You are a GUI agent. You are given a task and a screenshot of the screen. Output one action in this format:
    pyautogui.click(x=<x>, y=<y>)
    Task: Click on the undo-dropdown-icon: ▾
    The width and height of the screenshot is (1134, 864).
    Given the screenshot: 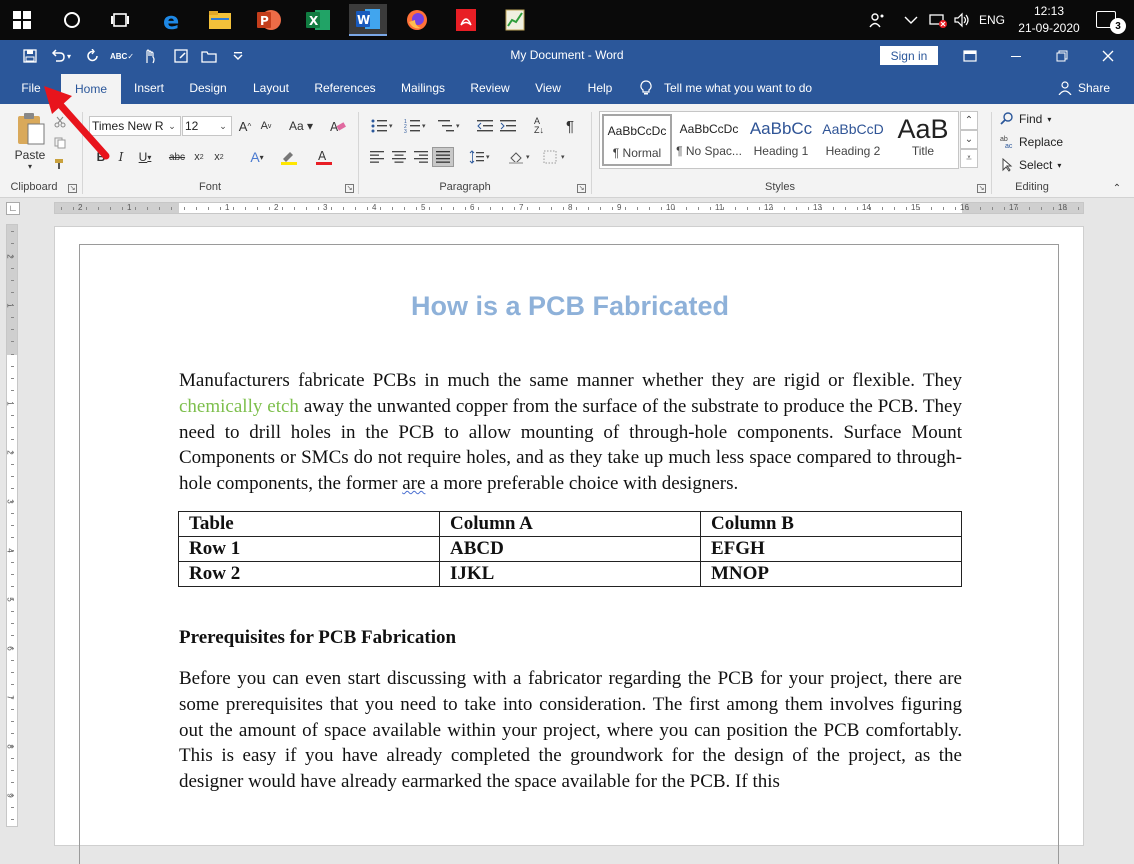 What is the action you would take?
    pyautogui.click(x=69, y=56)
    